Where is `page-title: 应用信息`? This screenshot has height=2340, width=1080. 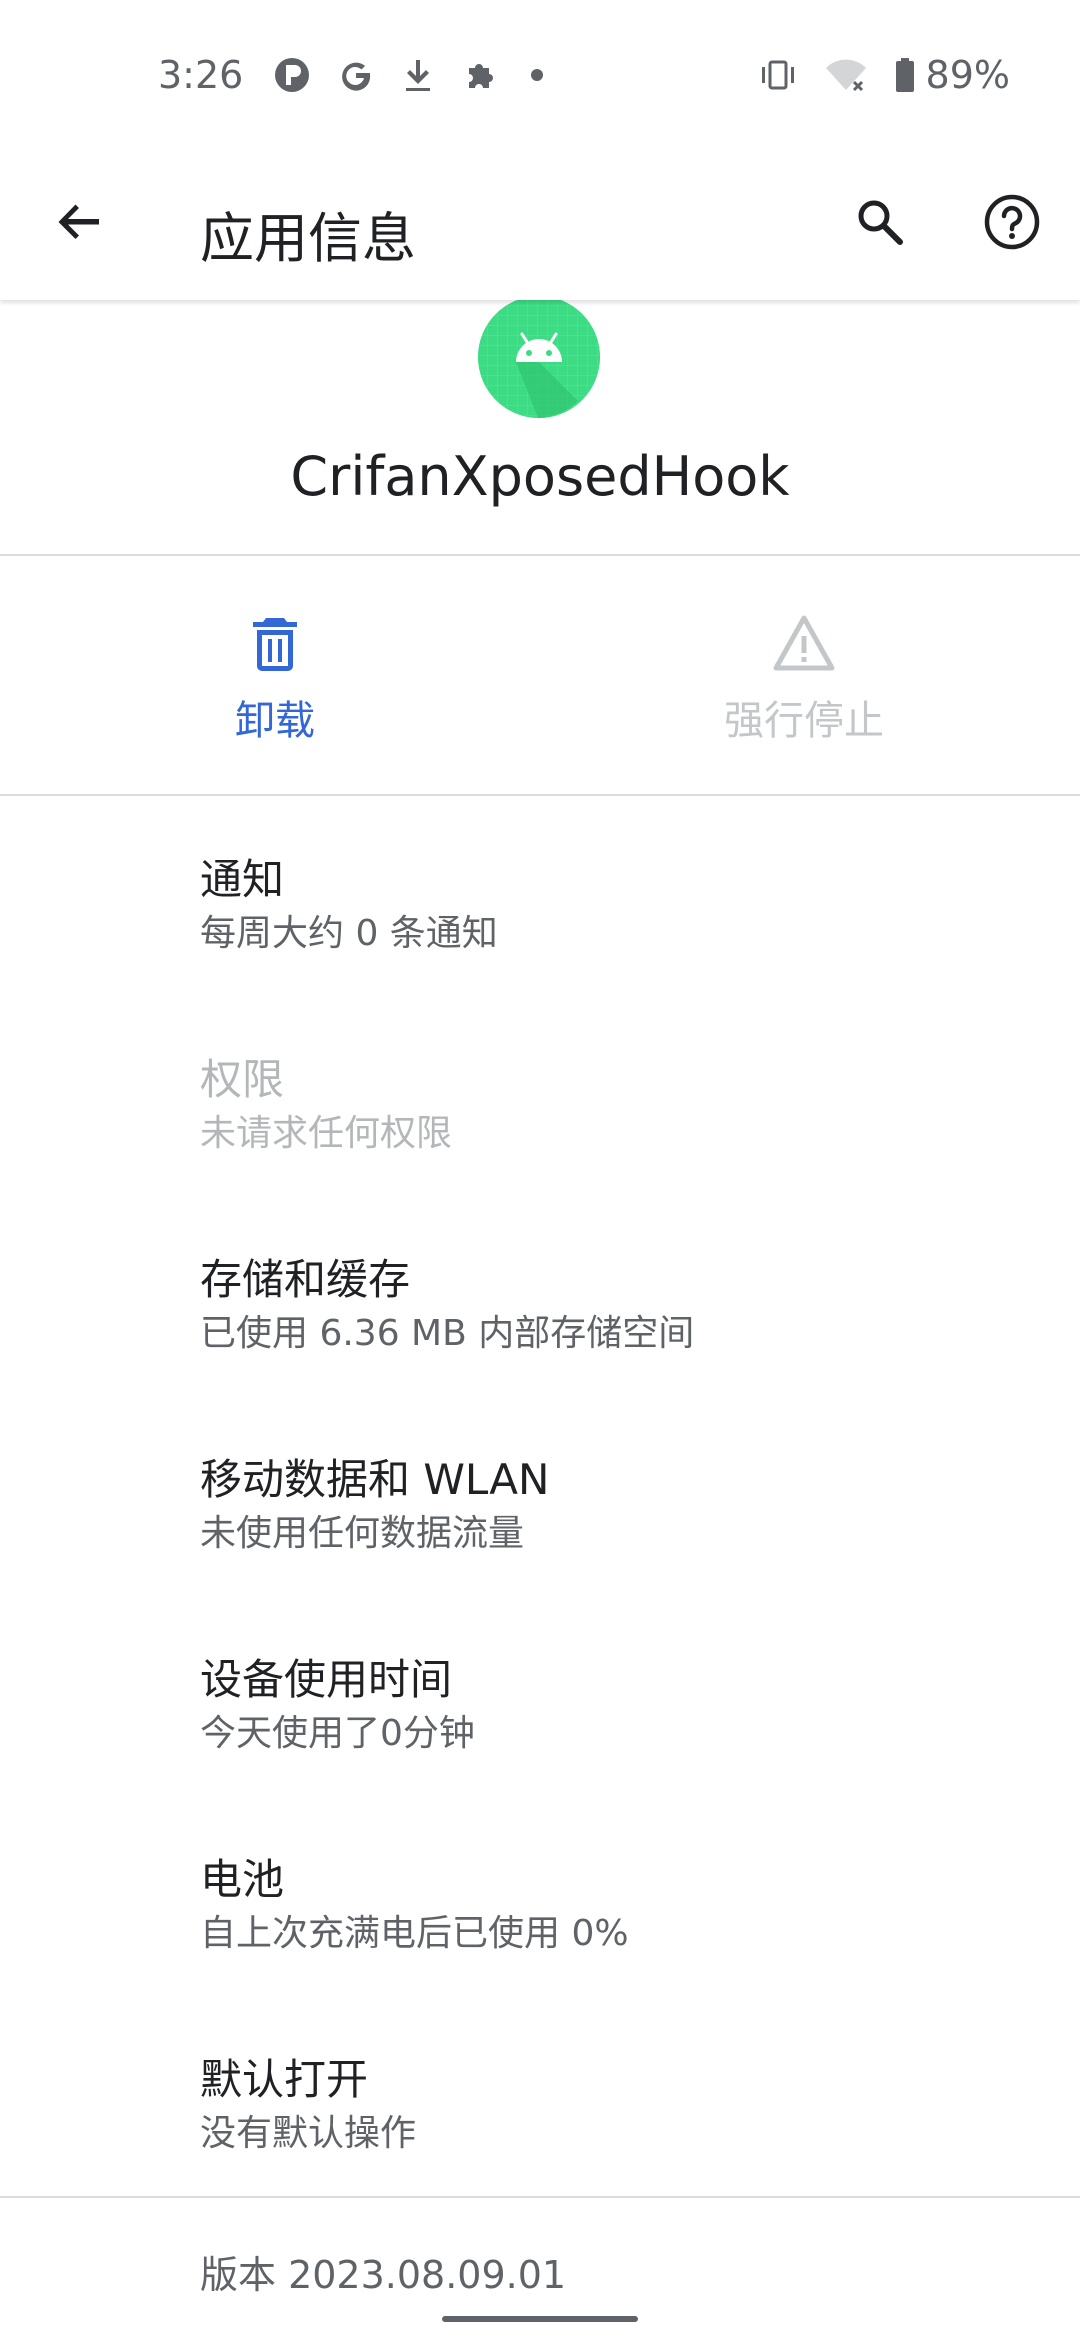 page-title: 应用信息 is located at coordinates (308, 238).